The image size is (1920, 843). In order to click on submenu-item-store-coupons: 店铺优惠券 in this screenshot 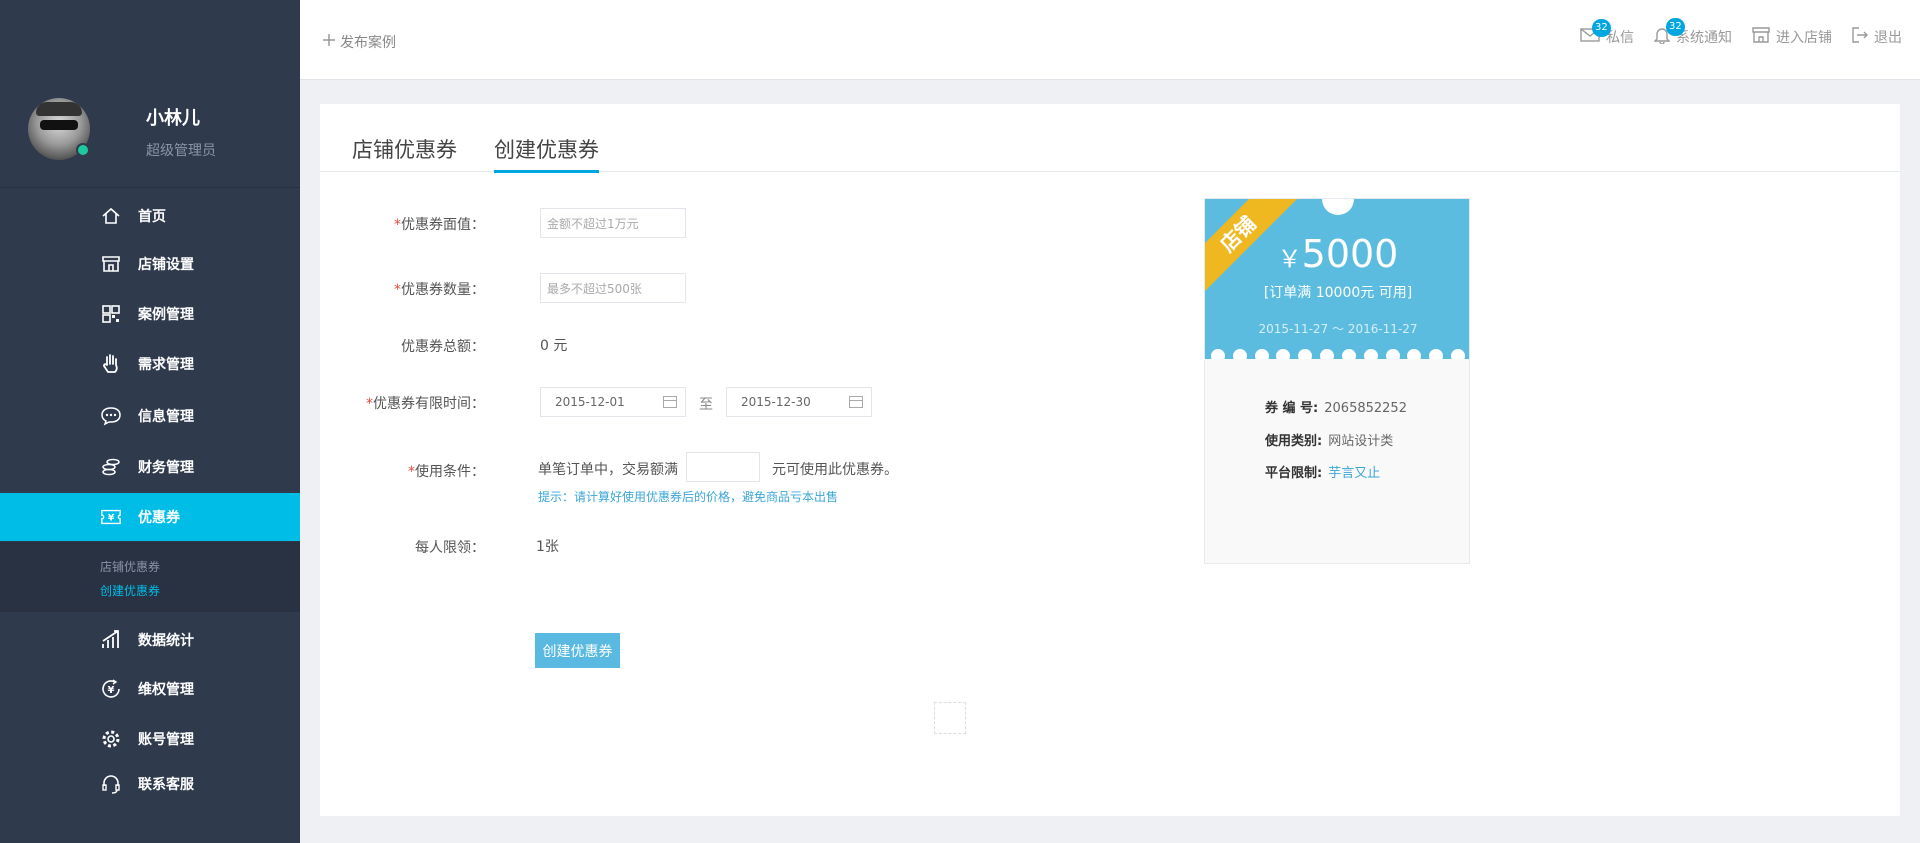, I will do `click(130, 566)`.